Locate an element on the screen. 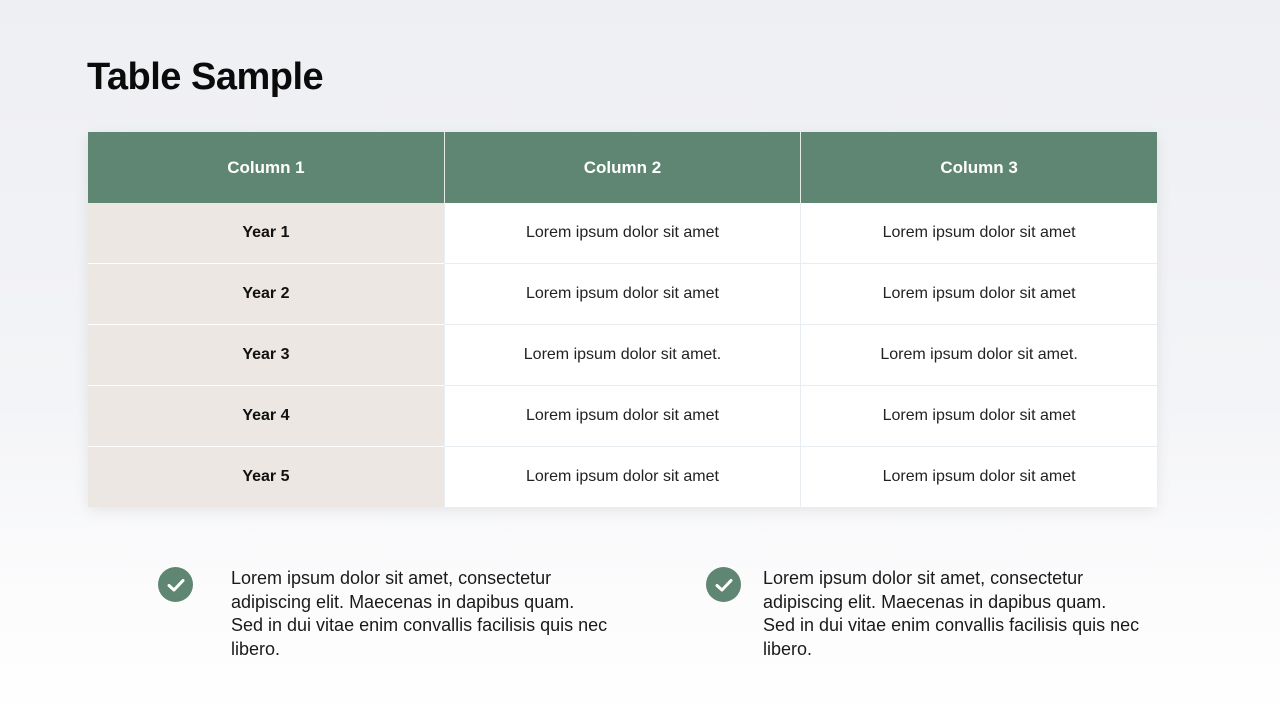 This screenshot has width=1280, height=720. page-title: Table Sample is located at coordinates (205, 77).